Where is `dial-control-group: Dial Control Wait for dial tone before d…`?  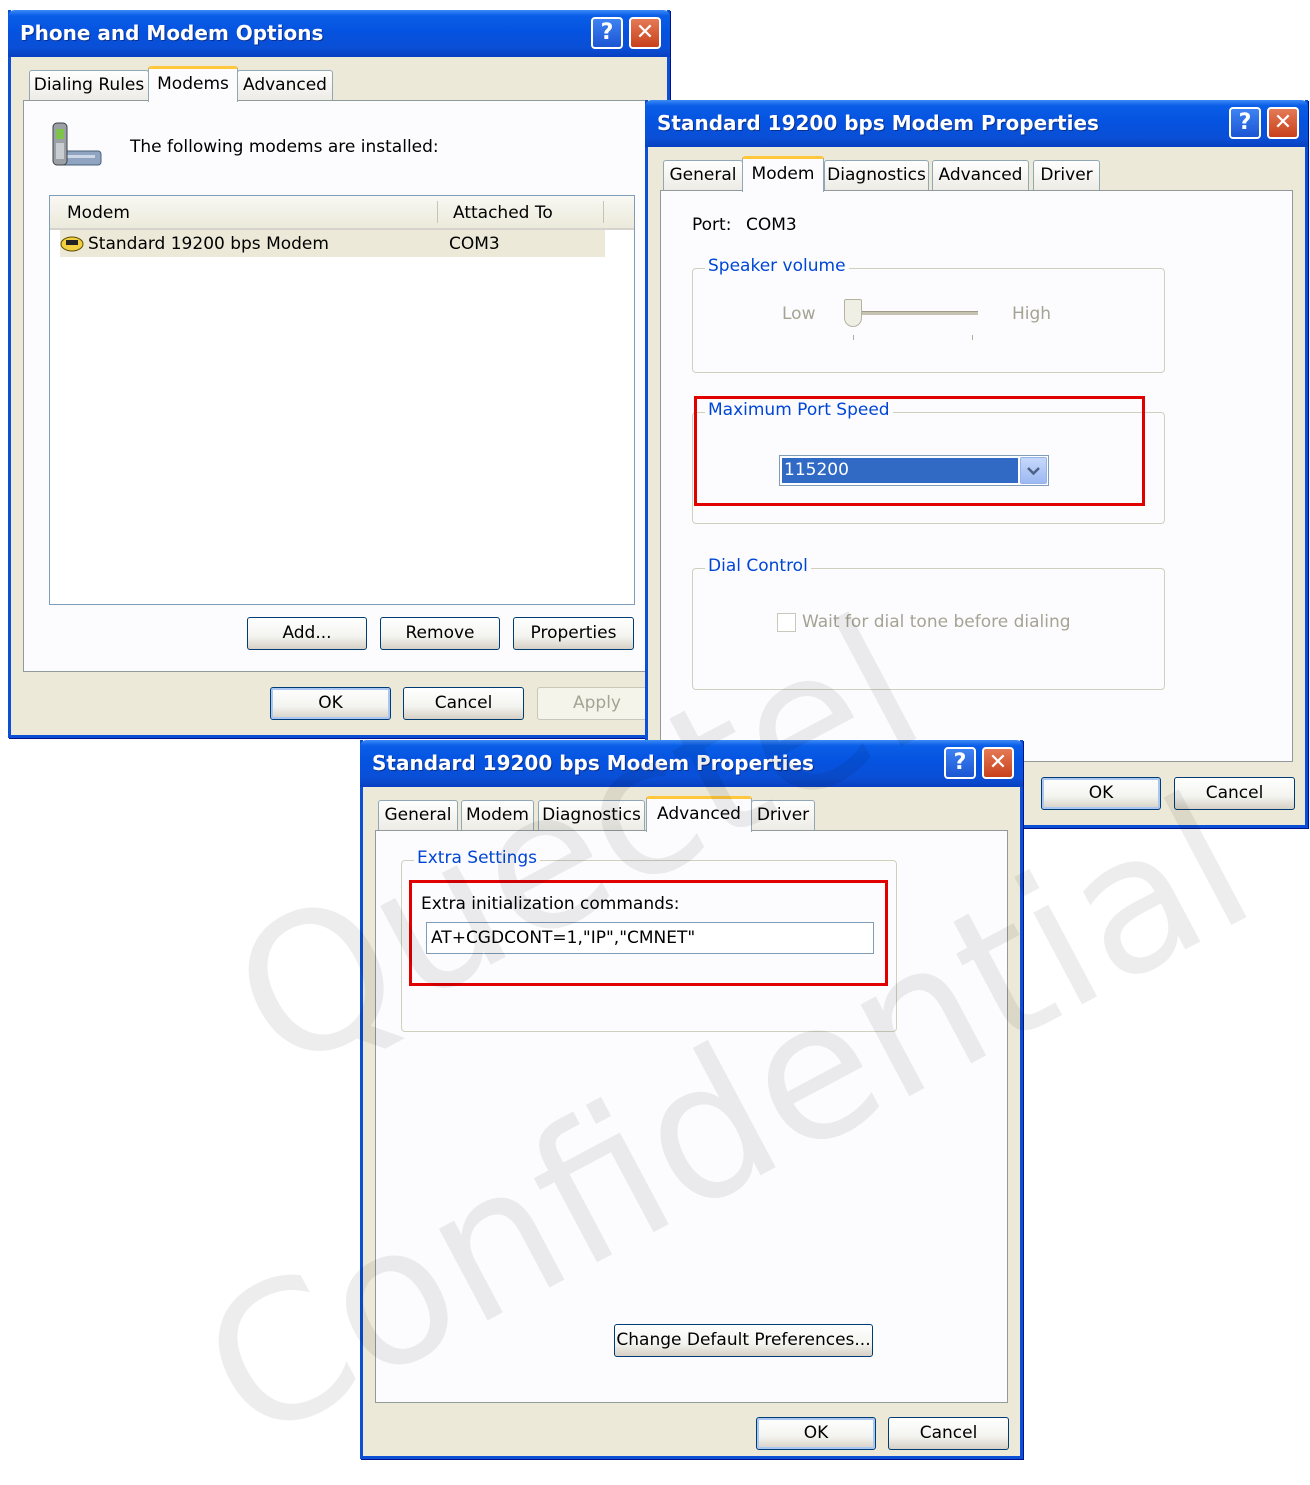
dial-control-group: Dial Control Wait for dial tone before d… is located at coordinates (928, 623).